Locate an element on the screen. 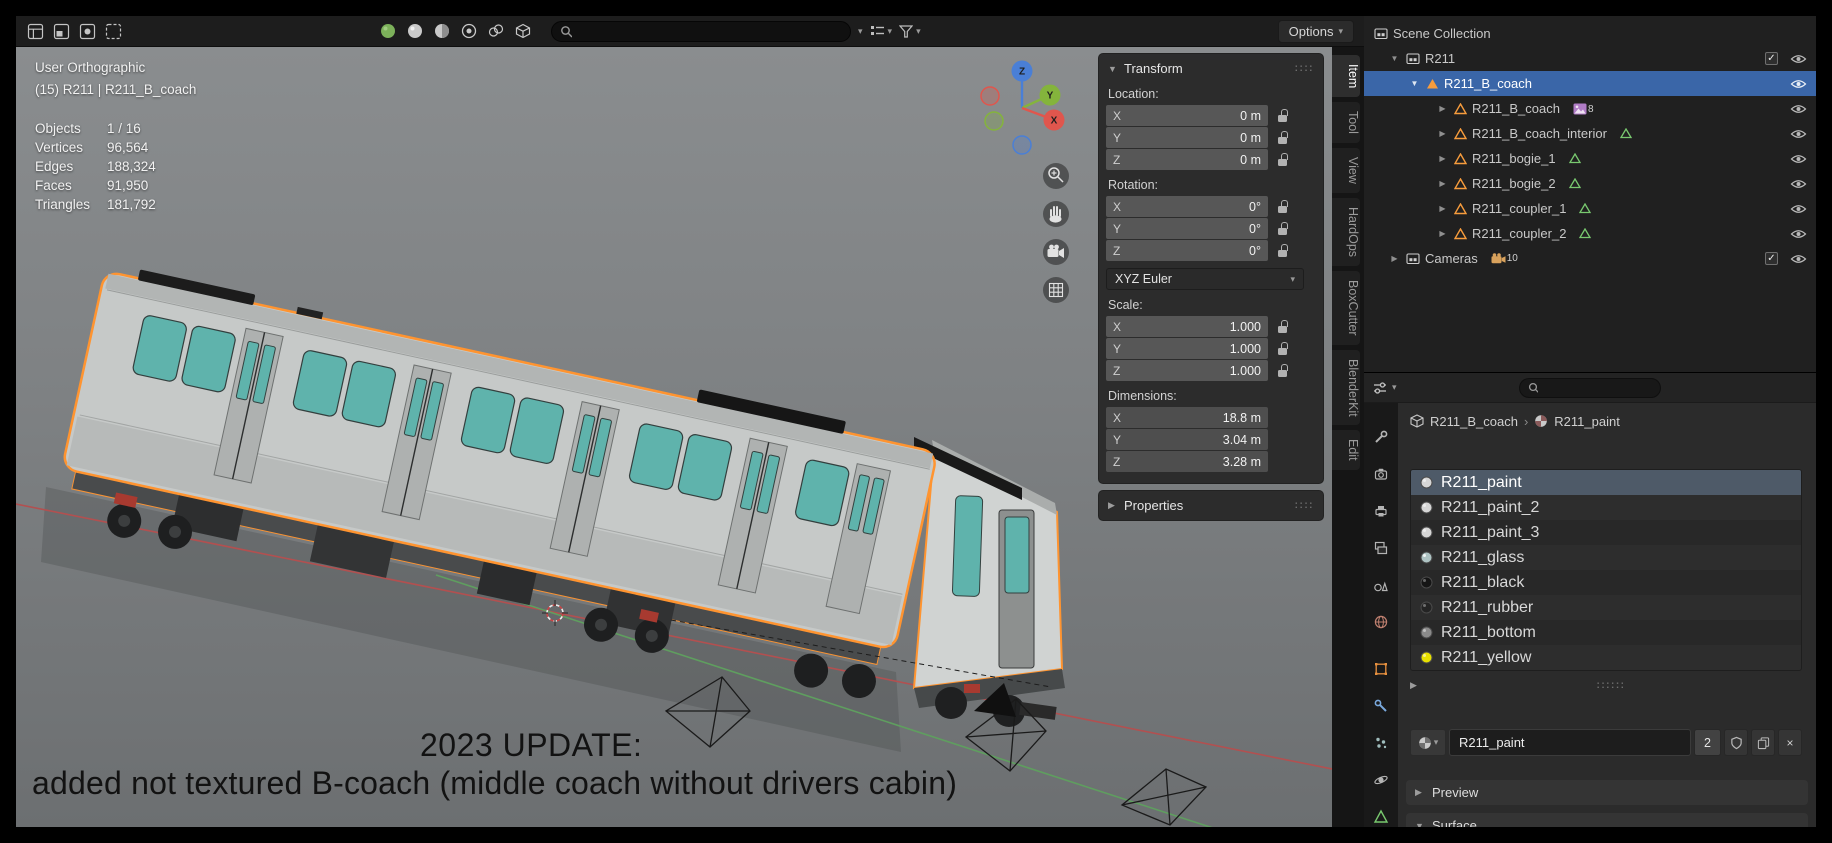 The image size is (1832, 843). outliner-row-child-2: ▶ R211_bogie_1 is located at coordinates (1590, 158).